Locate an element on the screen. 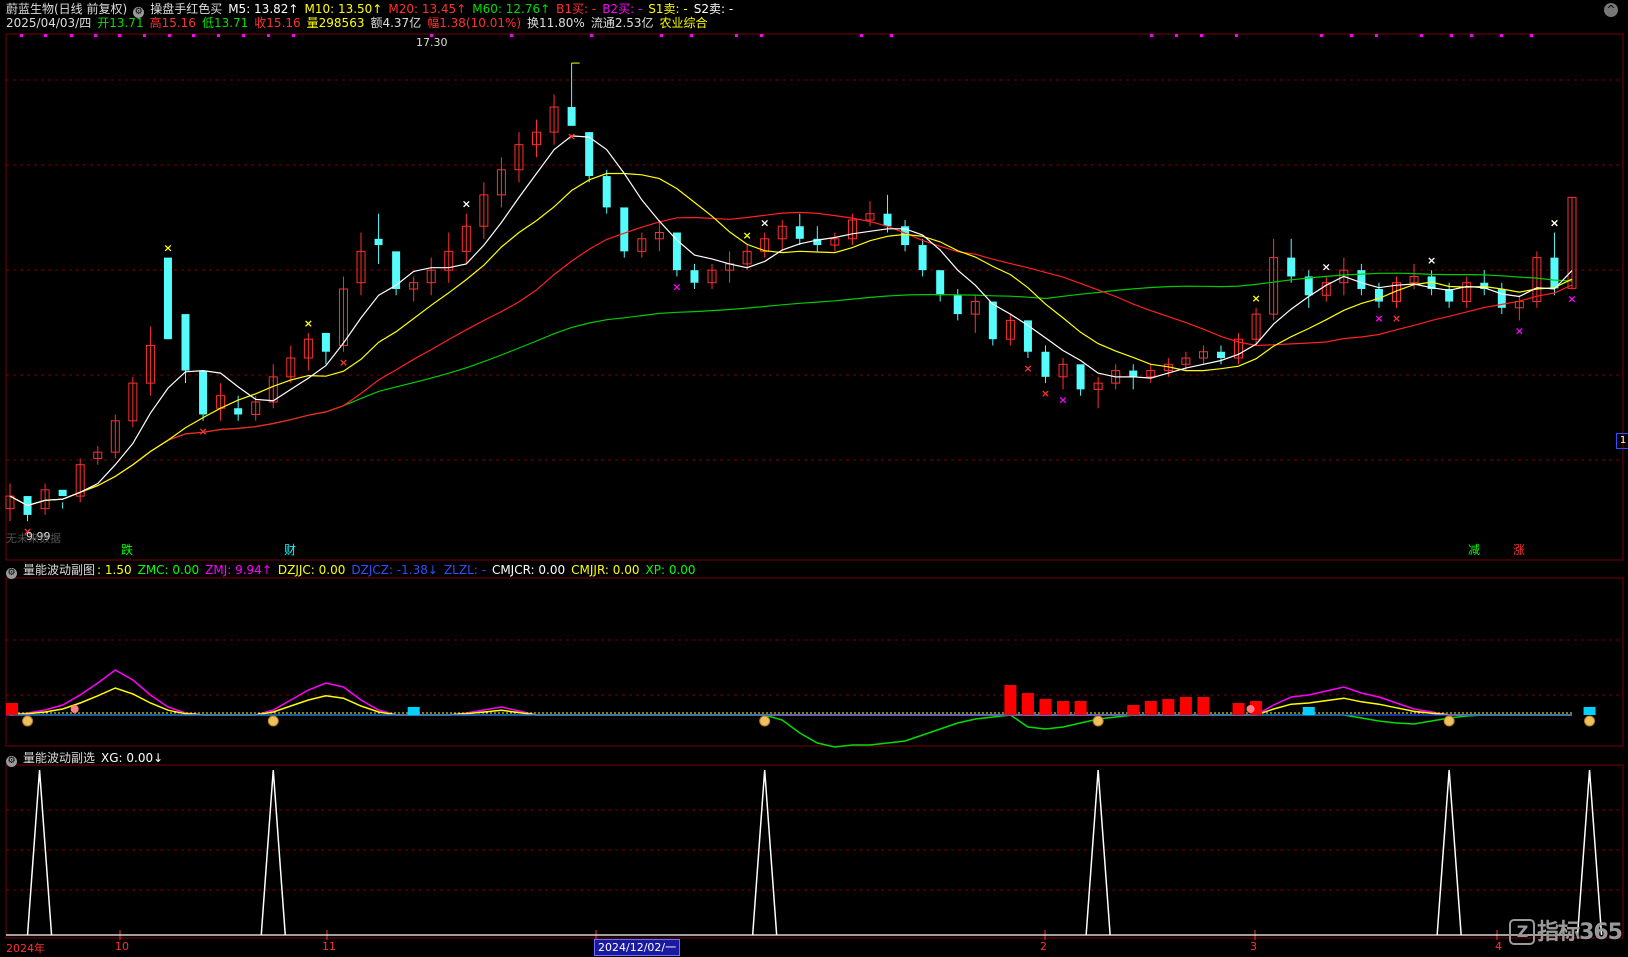 The height and width of the screenshot is (957, 1628). signal-tag: 财 is located at coordinates (290, 550).